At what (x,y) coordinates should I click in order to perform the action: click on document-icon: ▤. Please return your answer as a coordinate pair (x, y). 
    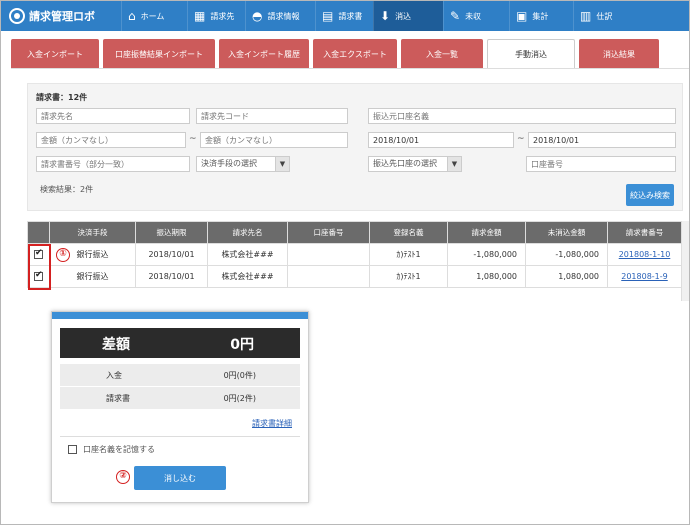
    Looking at the image, I should click on (328, 16).